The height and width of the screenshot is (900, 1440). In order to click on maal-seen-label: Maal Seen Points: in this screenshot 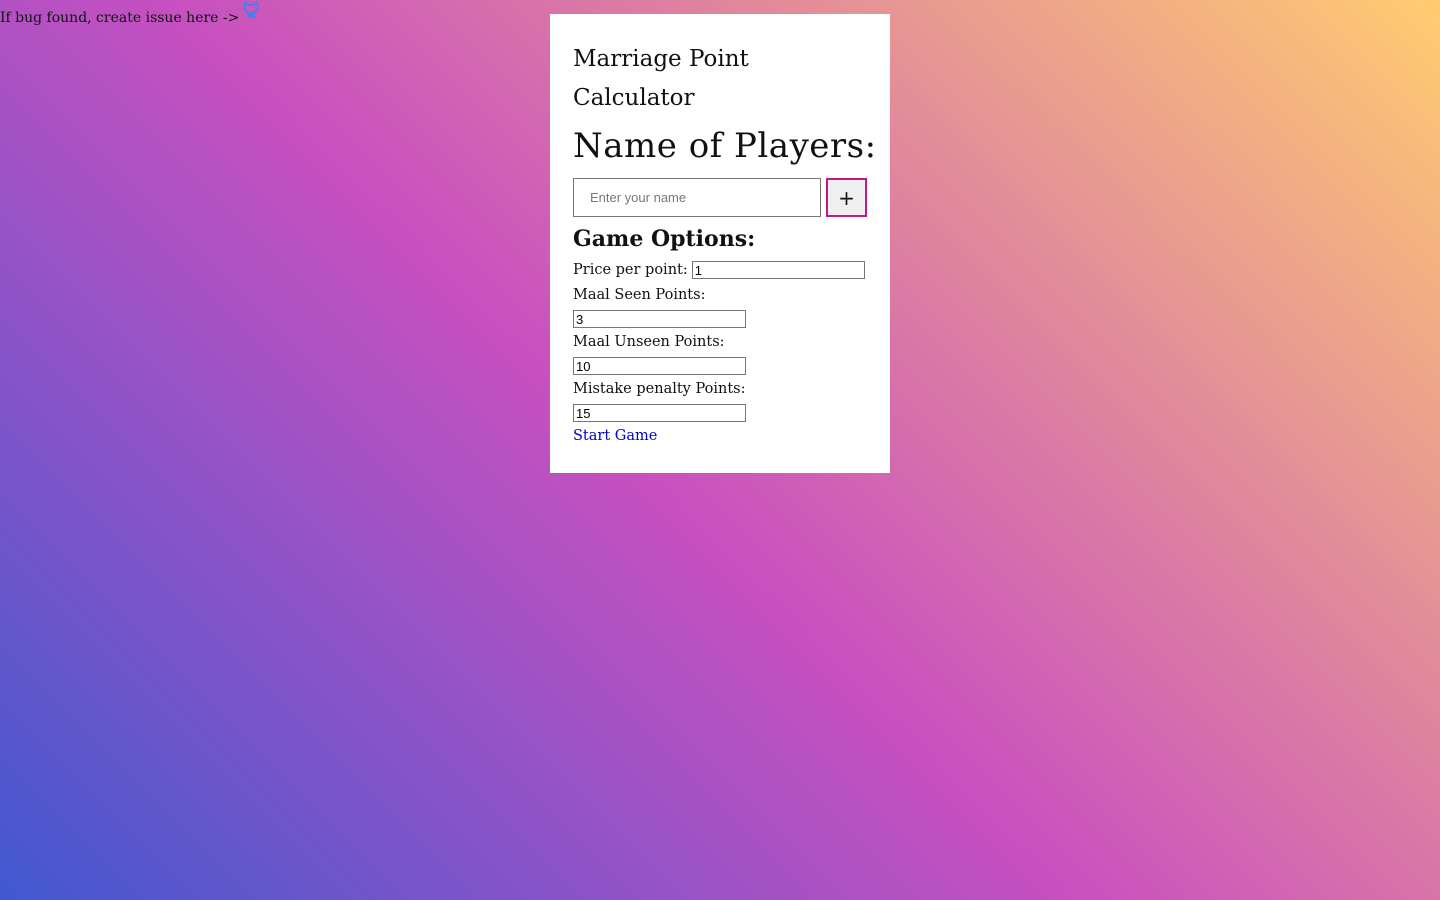, I will do `click(639, 295)`.